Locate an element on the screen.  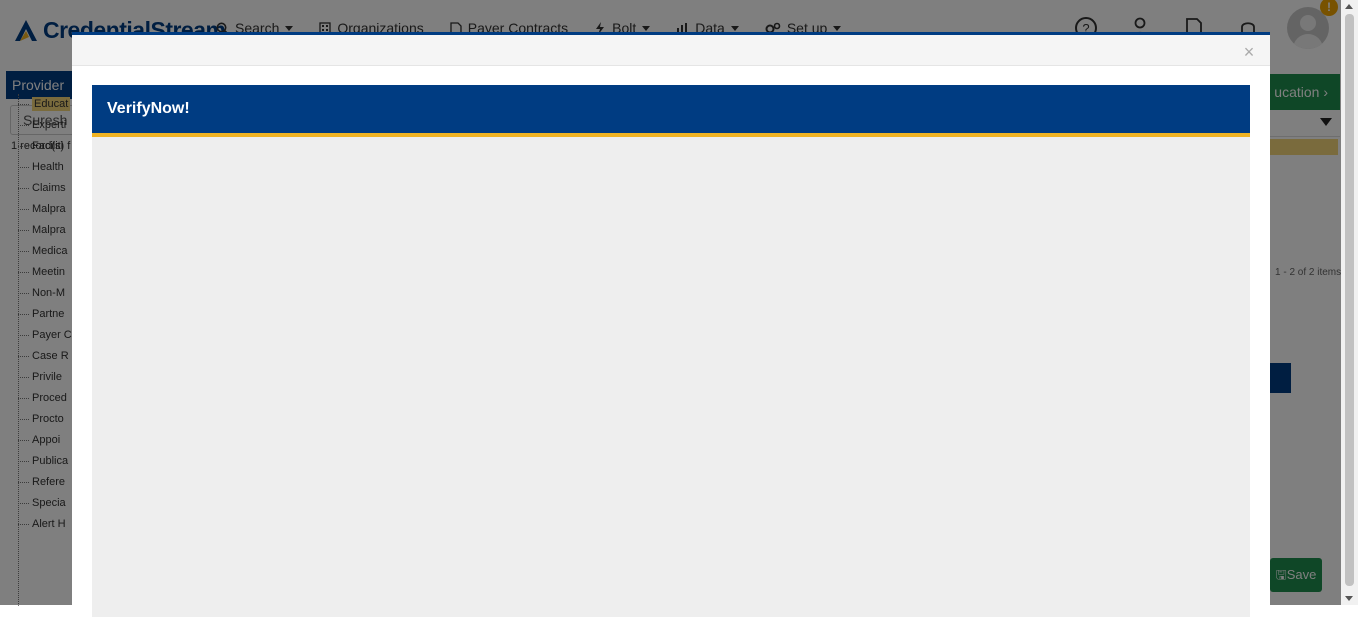
verifynow-header: VerifyNow! is located at coordinates (671, 111).